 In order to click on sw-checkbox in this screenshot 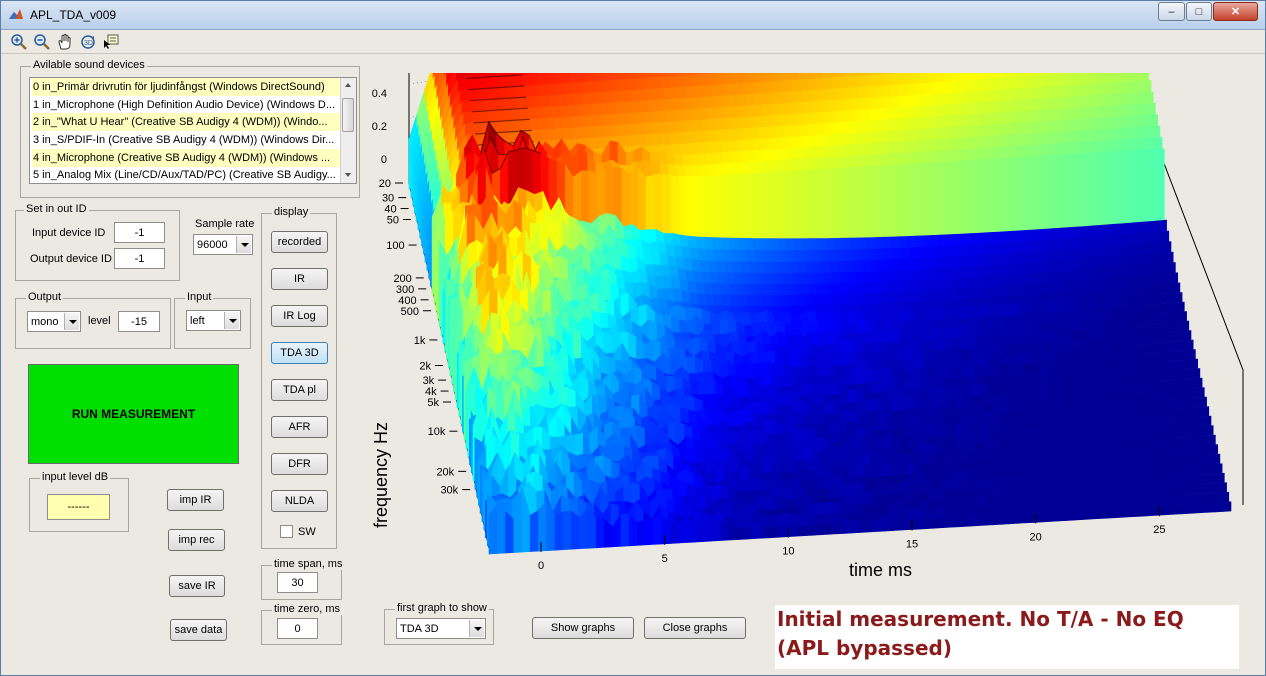, I will do `click(286, 531)`.